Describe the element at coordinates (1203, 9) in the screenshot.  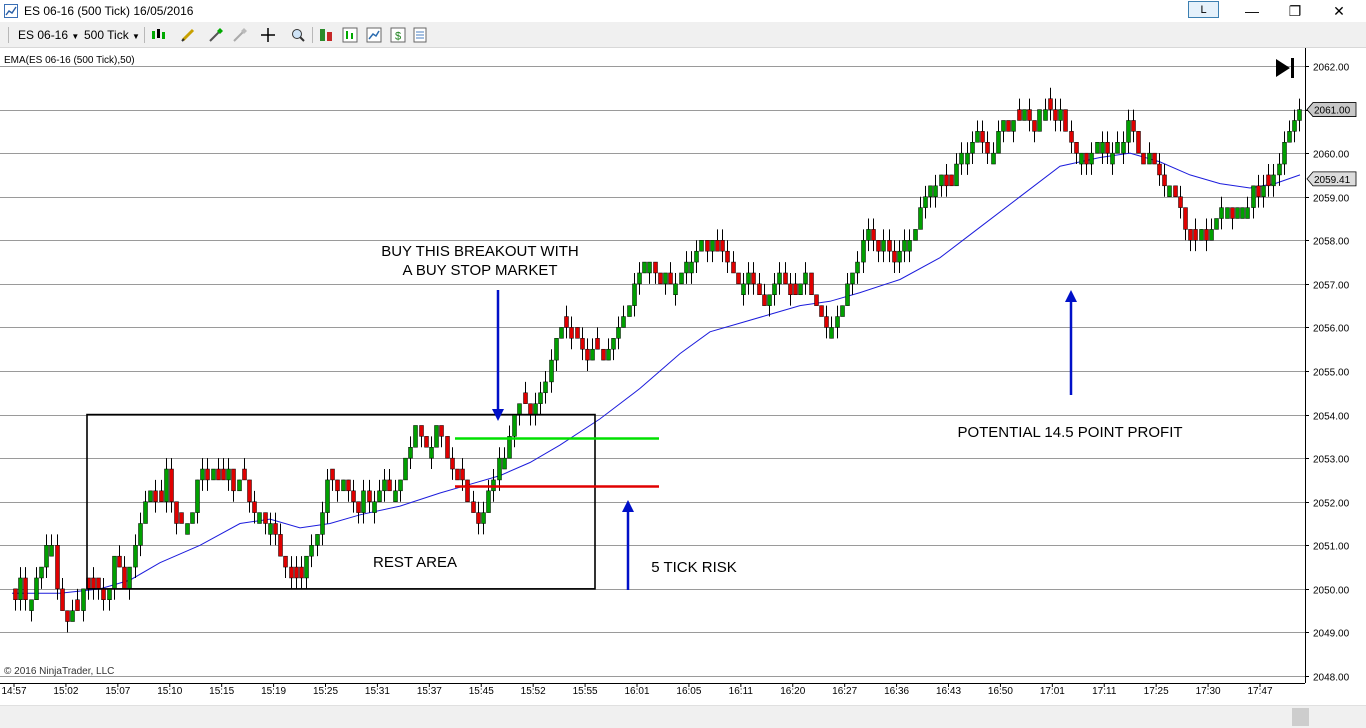
I see `link-button: L` at that location.